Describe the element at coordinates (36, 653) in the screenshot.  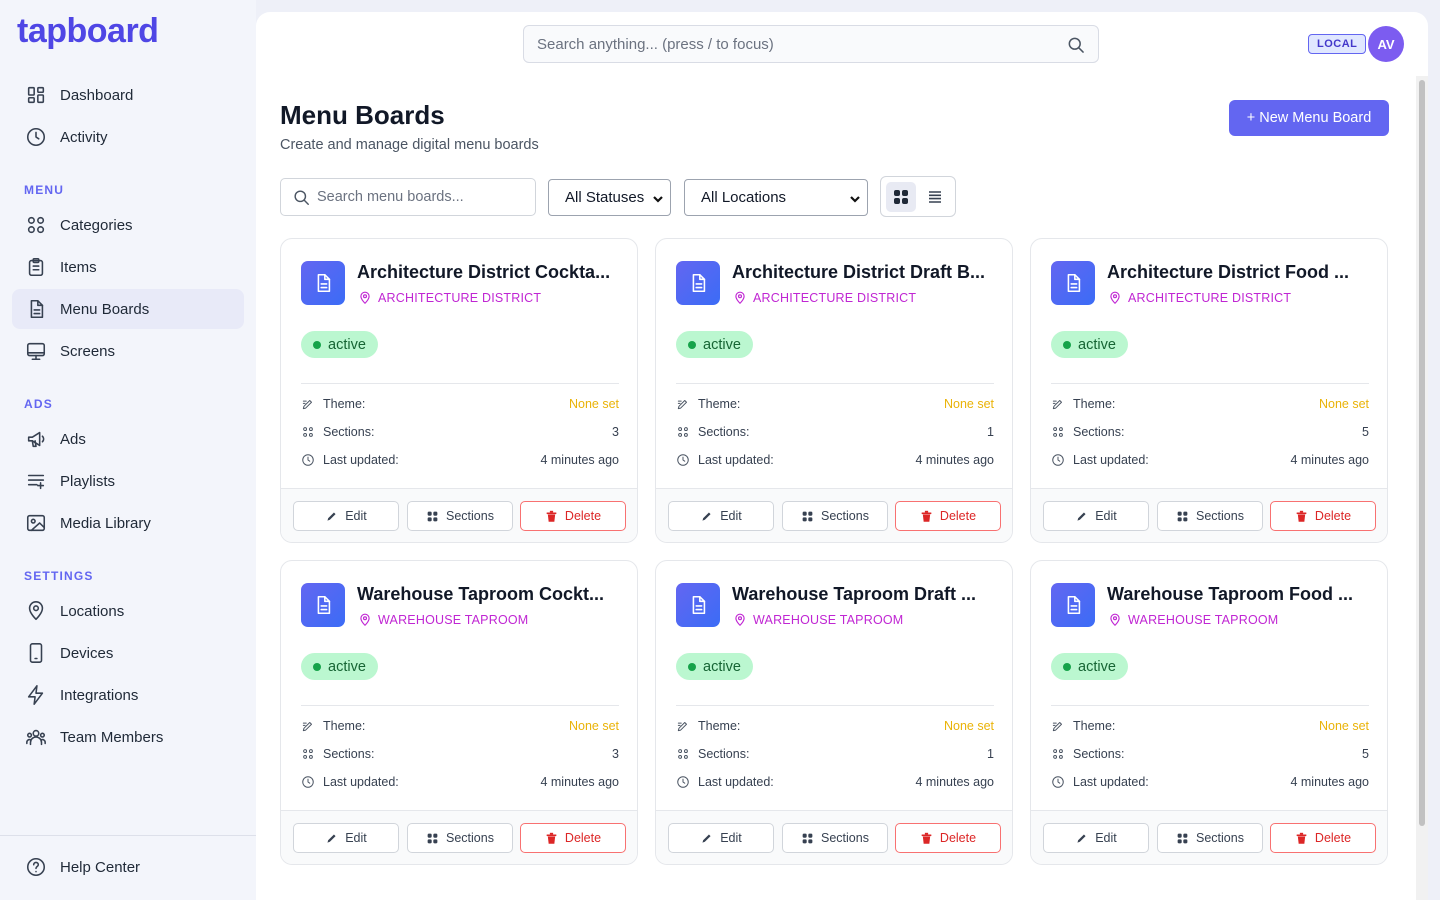
I see `phone-icon` at that location.